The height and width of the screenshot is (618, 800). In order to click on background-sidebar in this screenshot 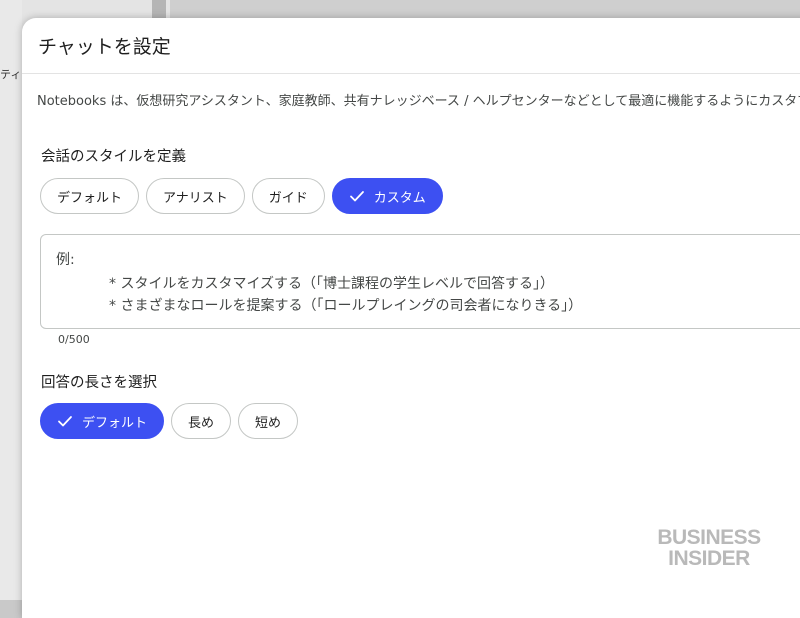, I will do `click(11, 300)`.